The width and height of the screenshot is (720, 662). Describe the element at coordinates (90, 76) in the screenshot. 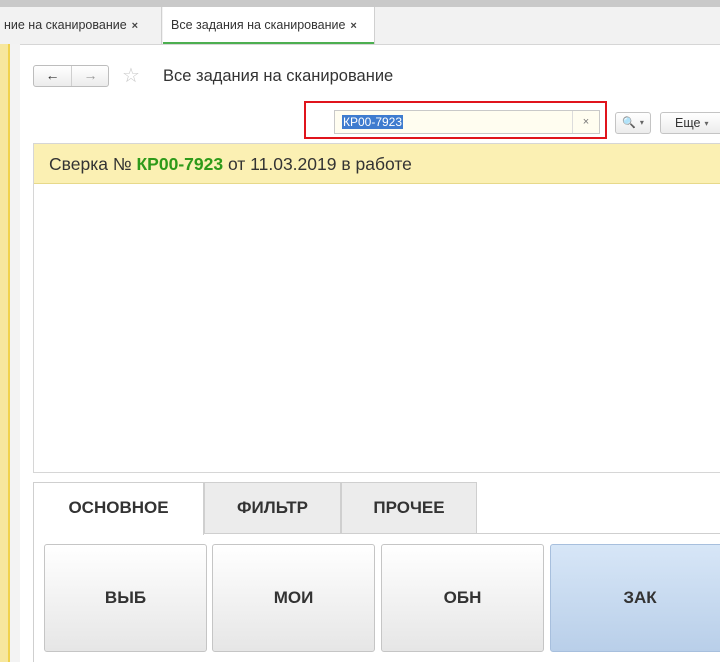

I see `forward-arrow-icon: →` at that location.